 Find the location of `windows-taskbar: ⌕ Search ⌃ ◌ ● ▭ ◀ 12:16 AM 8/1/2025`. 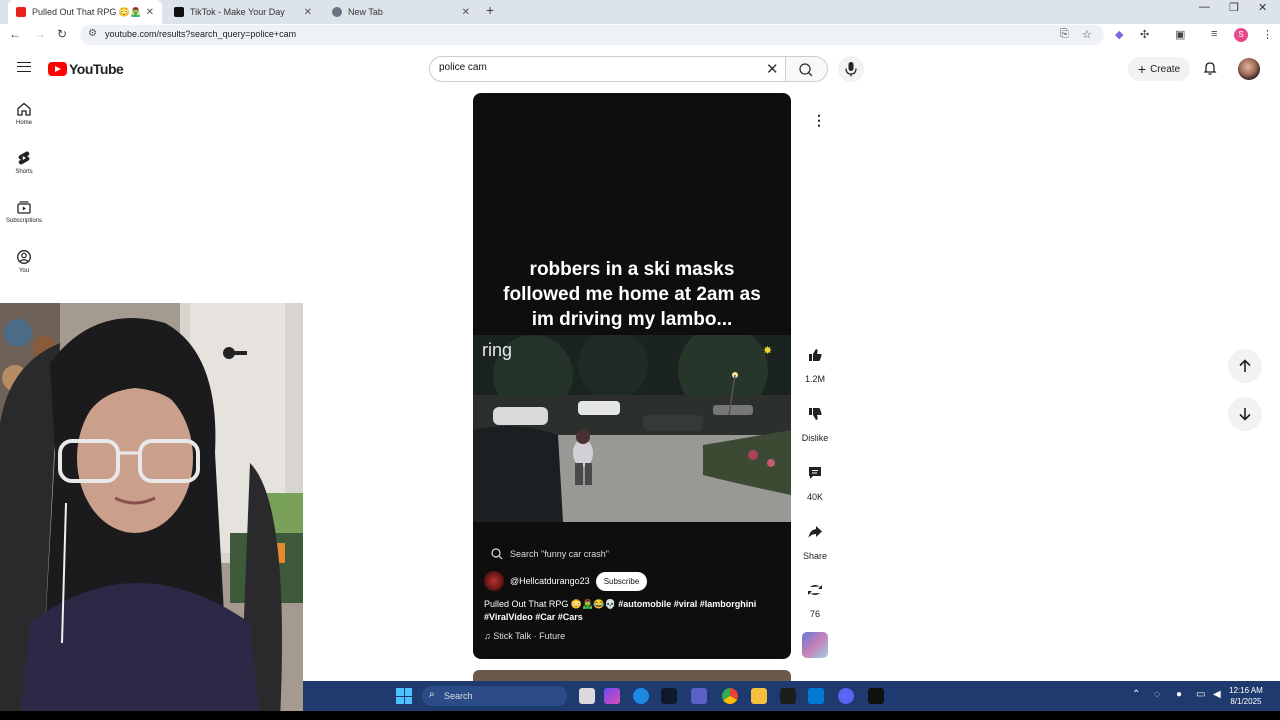

windows-taskbar: ⌕ Search ⌃ ◌ ● ▭ ◀ 12:16 AM 8/1/2025 is located at coordinates (791, 696).